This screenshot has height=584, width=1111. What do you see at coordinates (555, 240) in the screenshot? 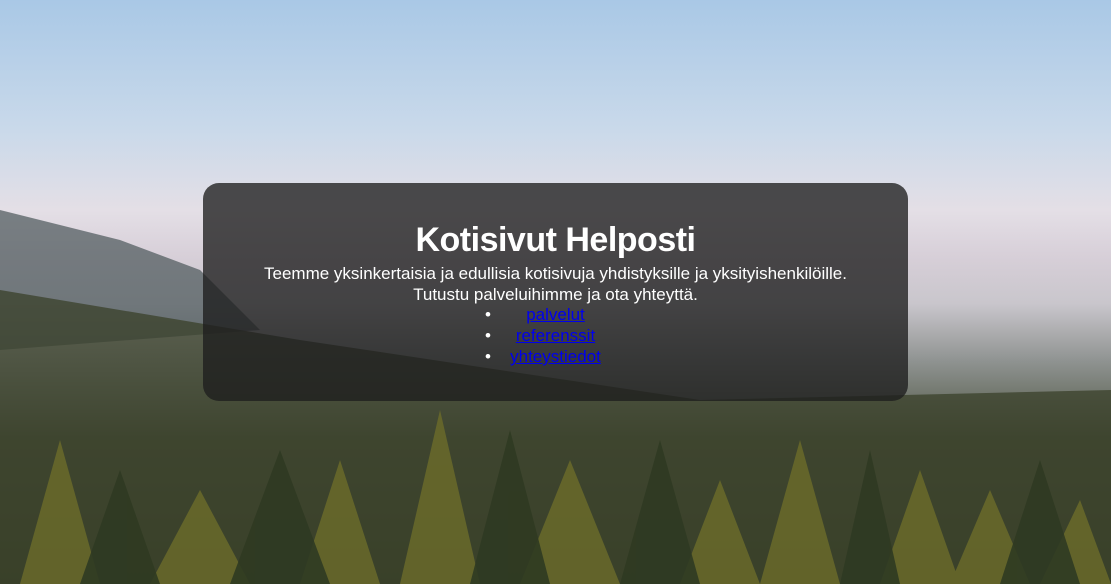
I see `page-title: Kotisivut Helposti` at bounding box center [555, 240].